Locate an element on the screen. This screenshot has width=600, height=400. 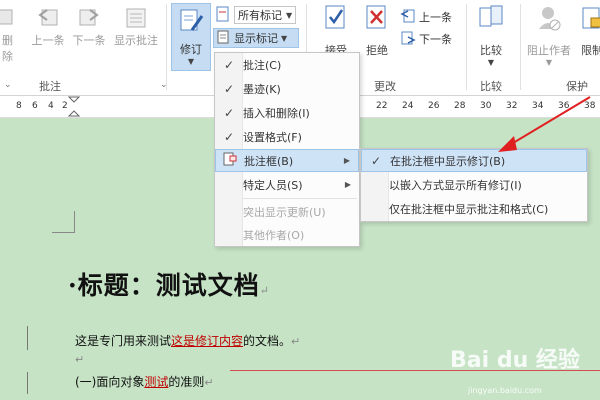
markup-icon is located at coordinates (223, 15).